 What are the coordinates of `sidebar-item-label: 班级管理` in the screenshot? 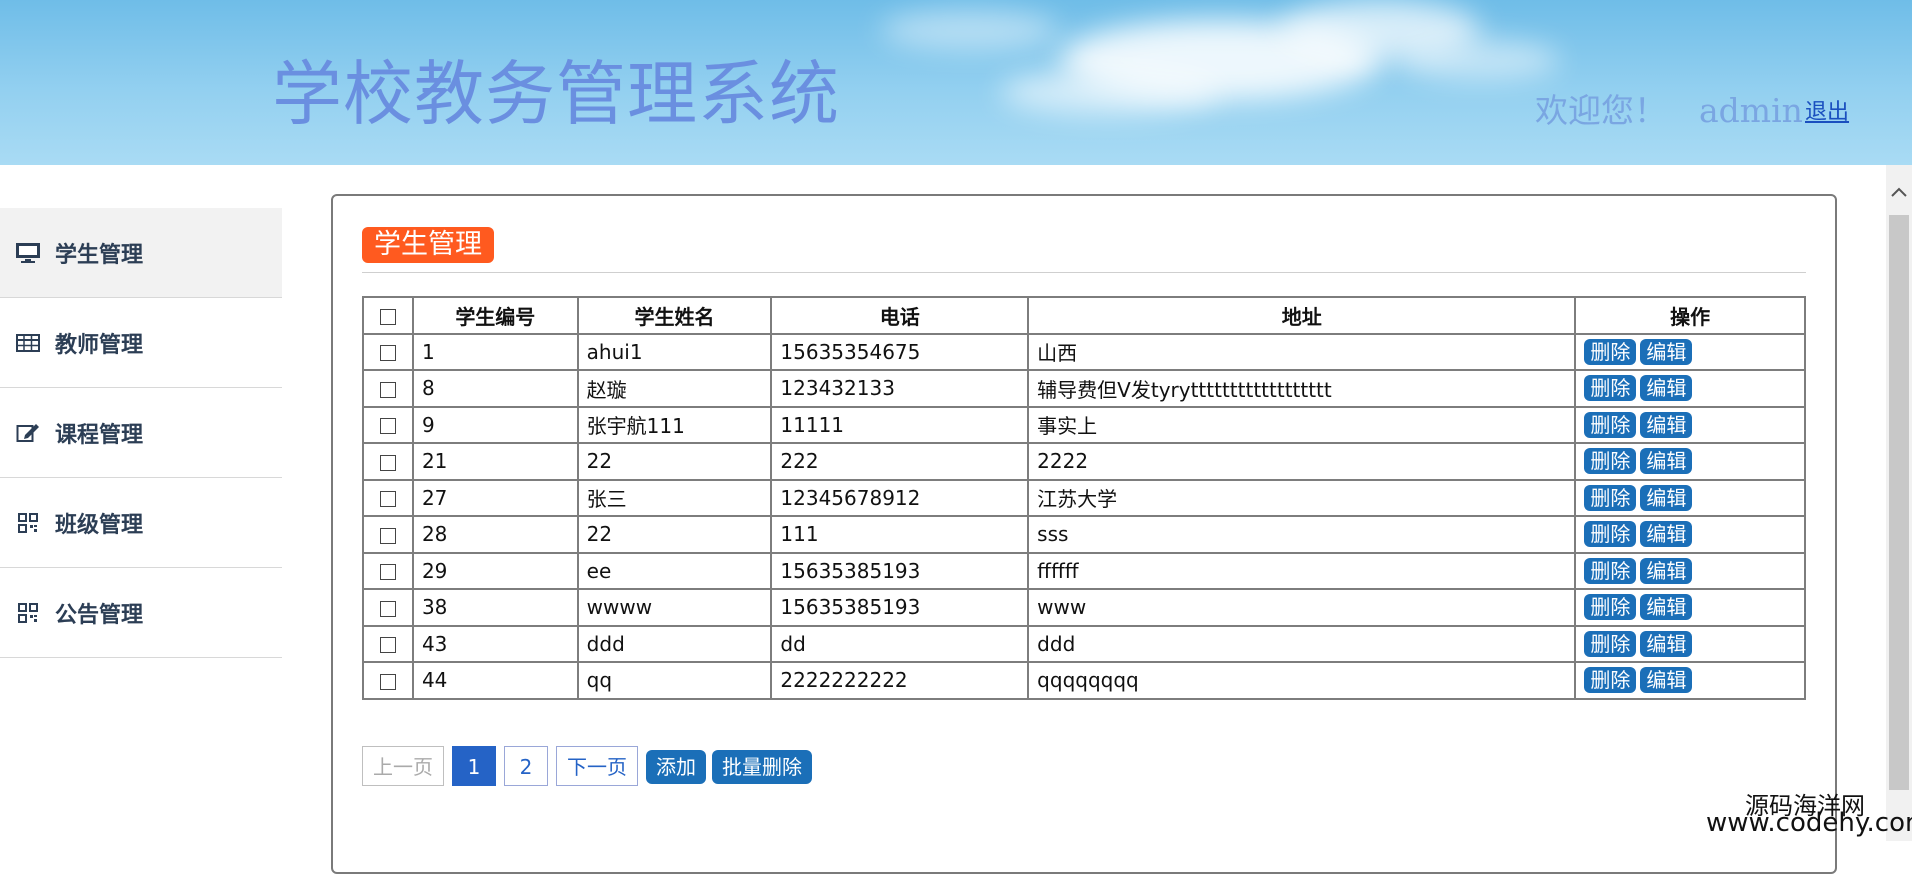 It's located at (99, 525).